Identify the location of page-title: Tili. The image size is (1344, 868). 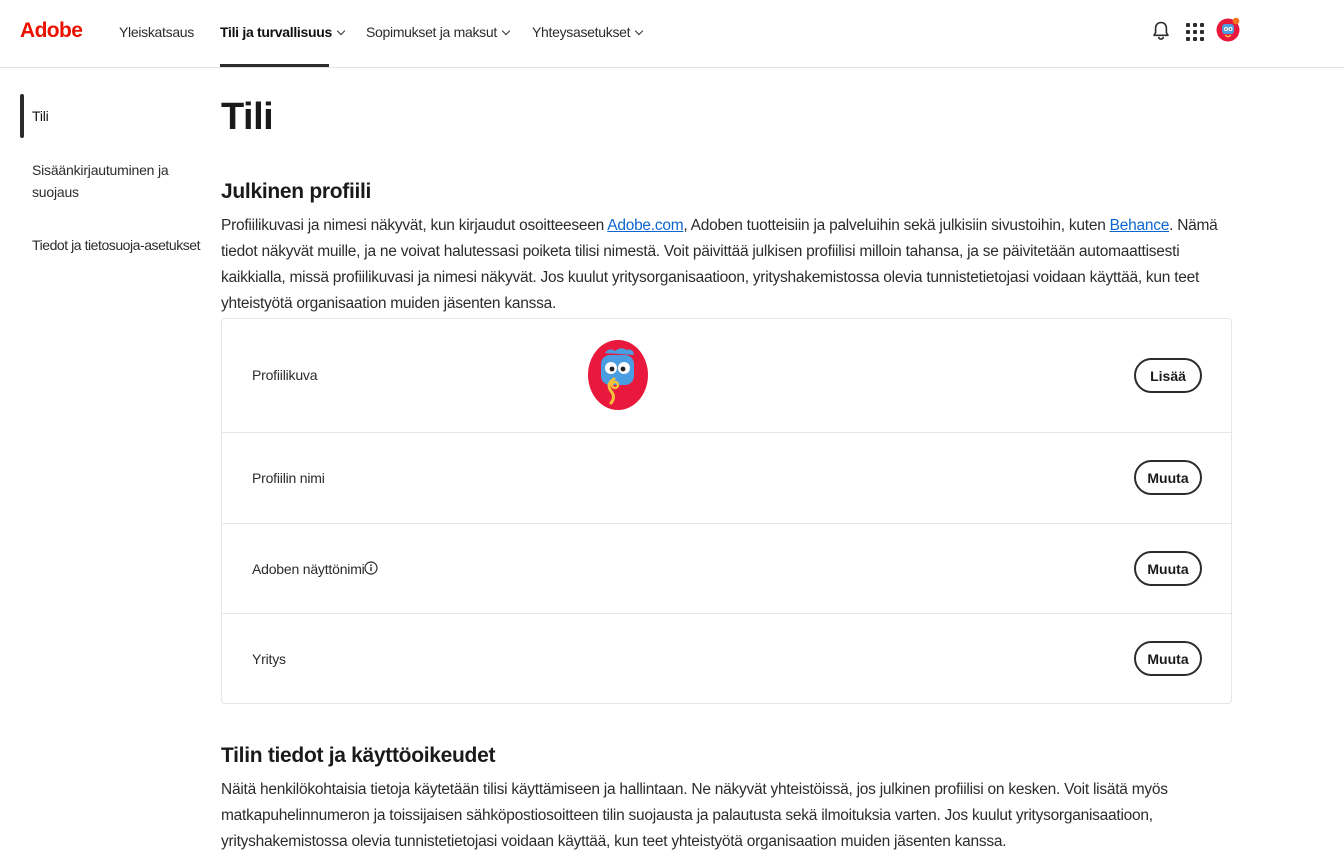
(247, 117).